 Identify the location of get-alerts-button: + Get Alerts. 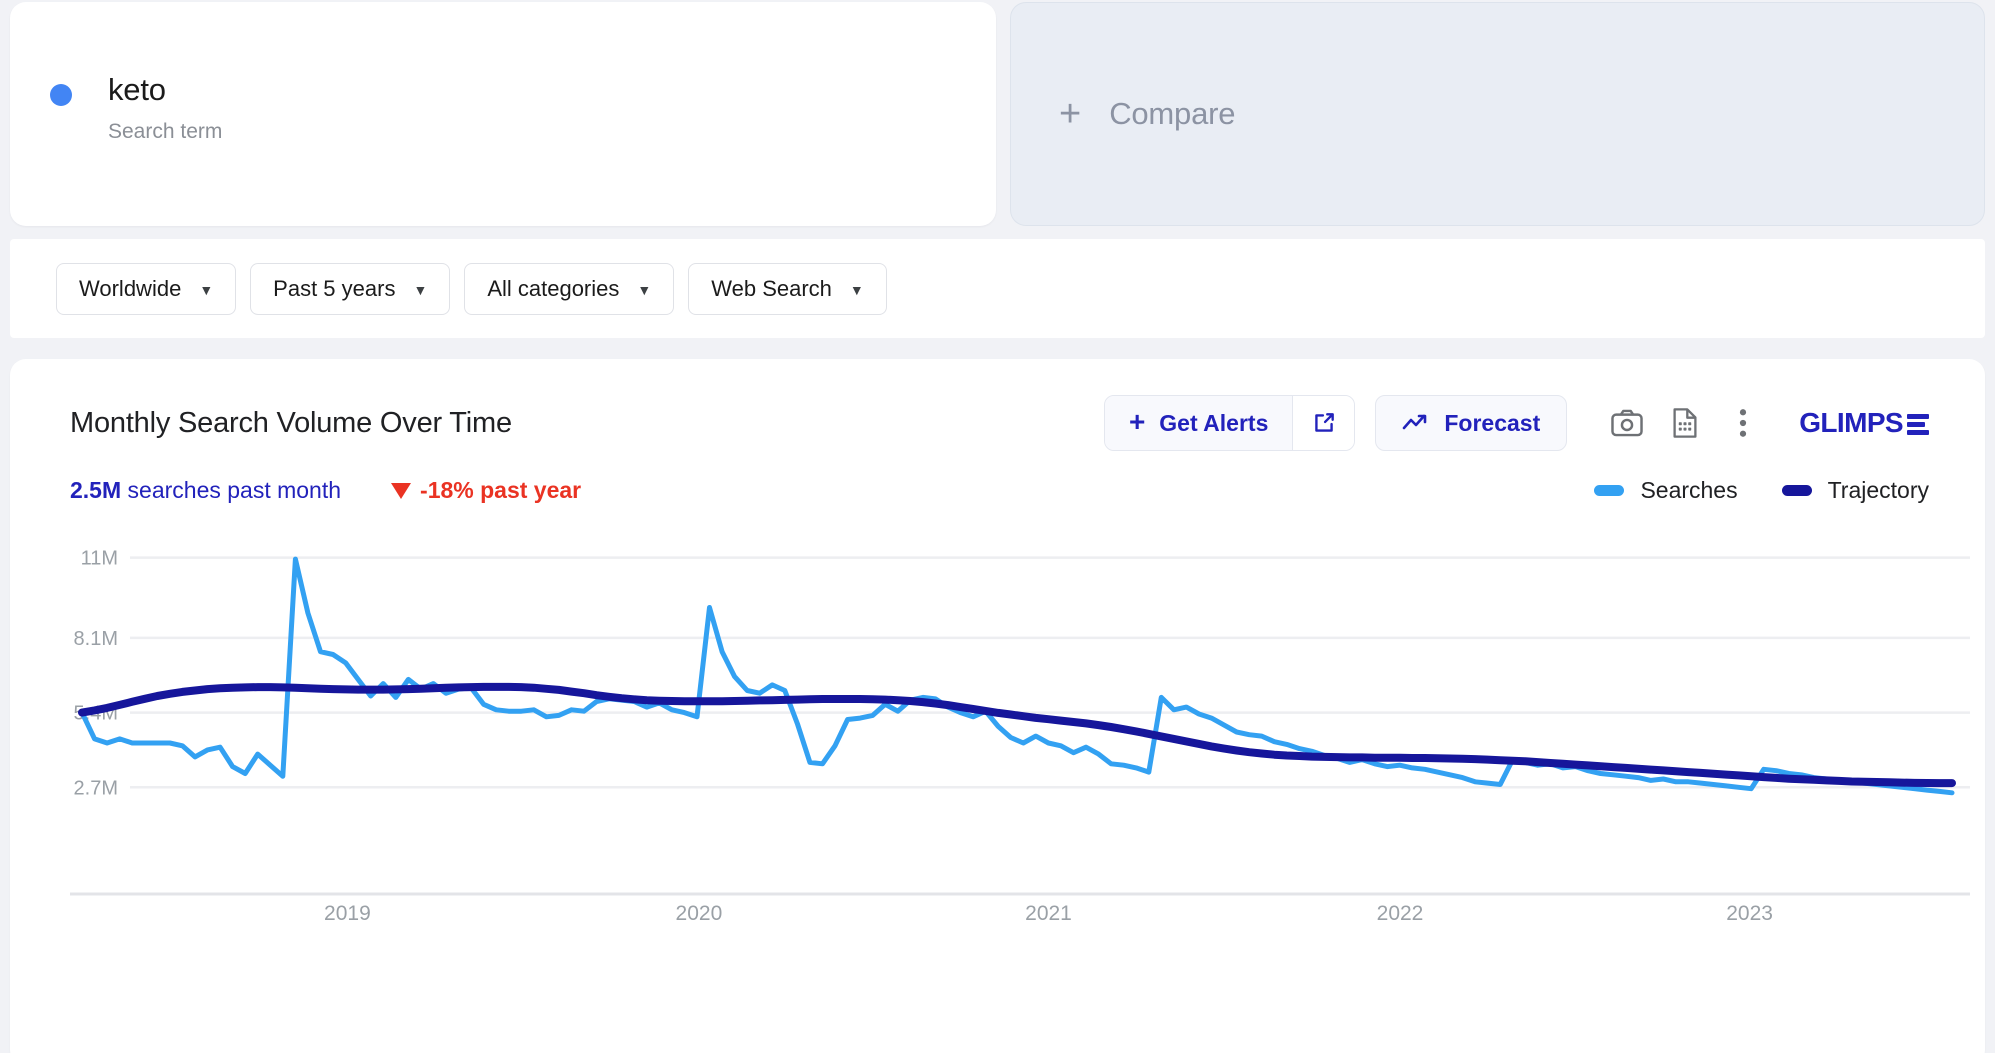
(1198, 423).